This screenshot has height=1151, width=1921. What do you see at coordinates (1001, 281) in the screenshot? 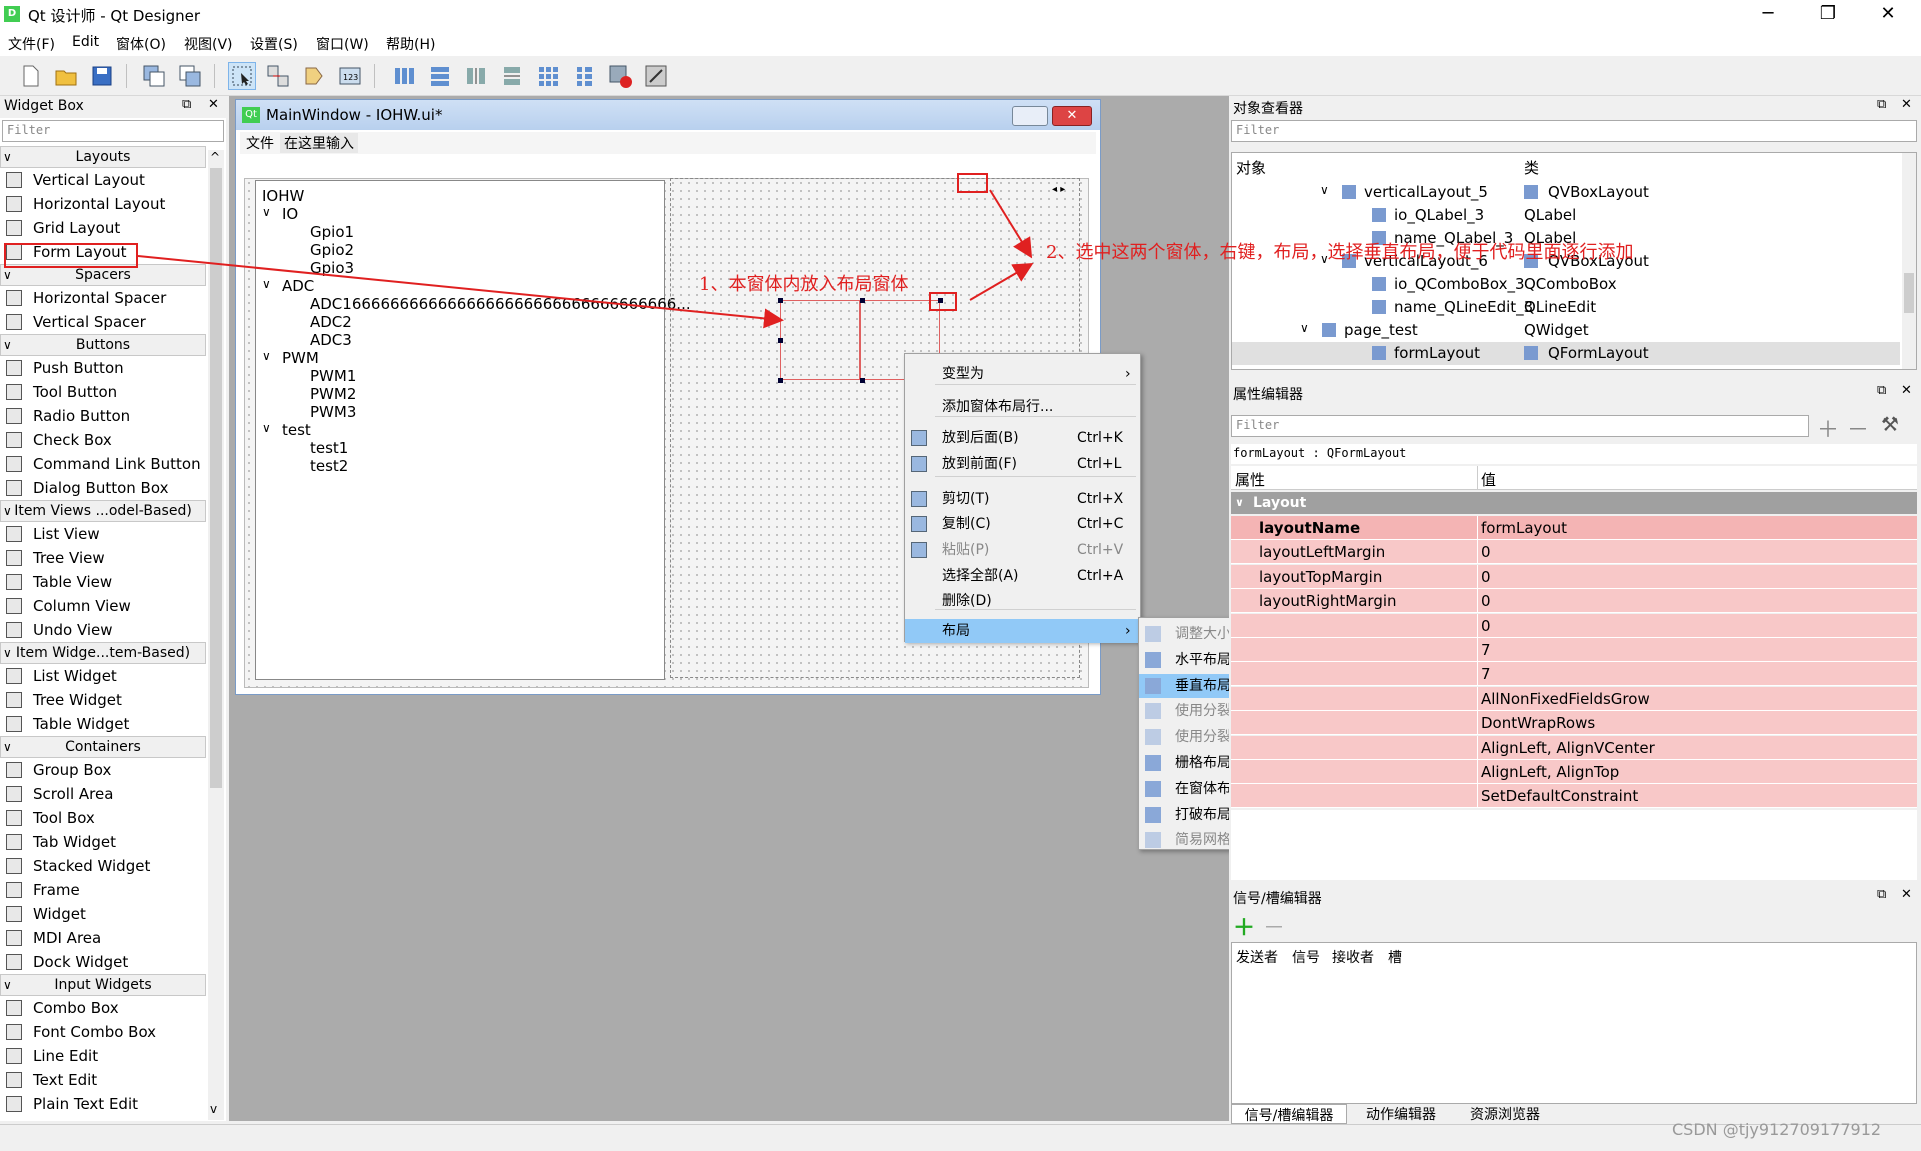
I see `arrow-step2-b` at bounding box center [1001, 281].